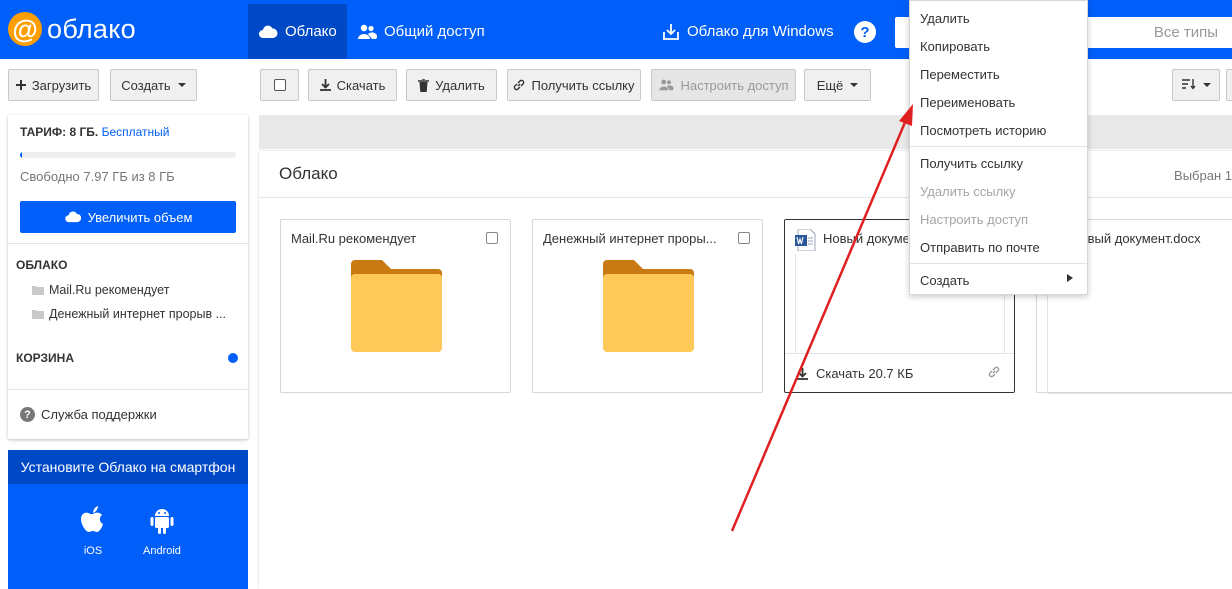  I want to click on menu-item-move: Переместить, so click(960, 74).